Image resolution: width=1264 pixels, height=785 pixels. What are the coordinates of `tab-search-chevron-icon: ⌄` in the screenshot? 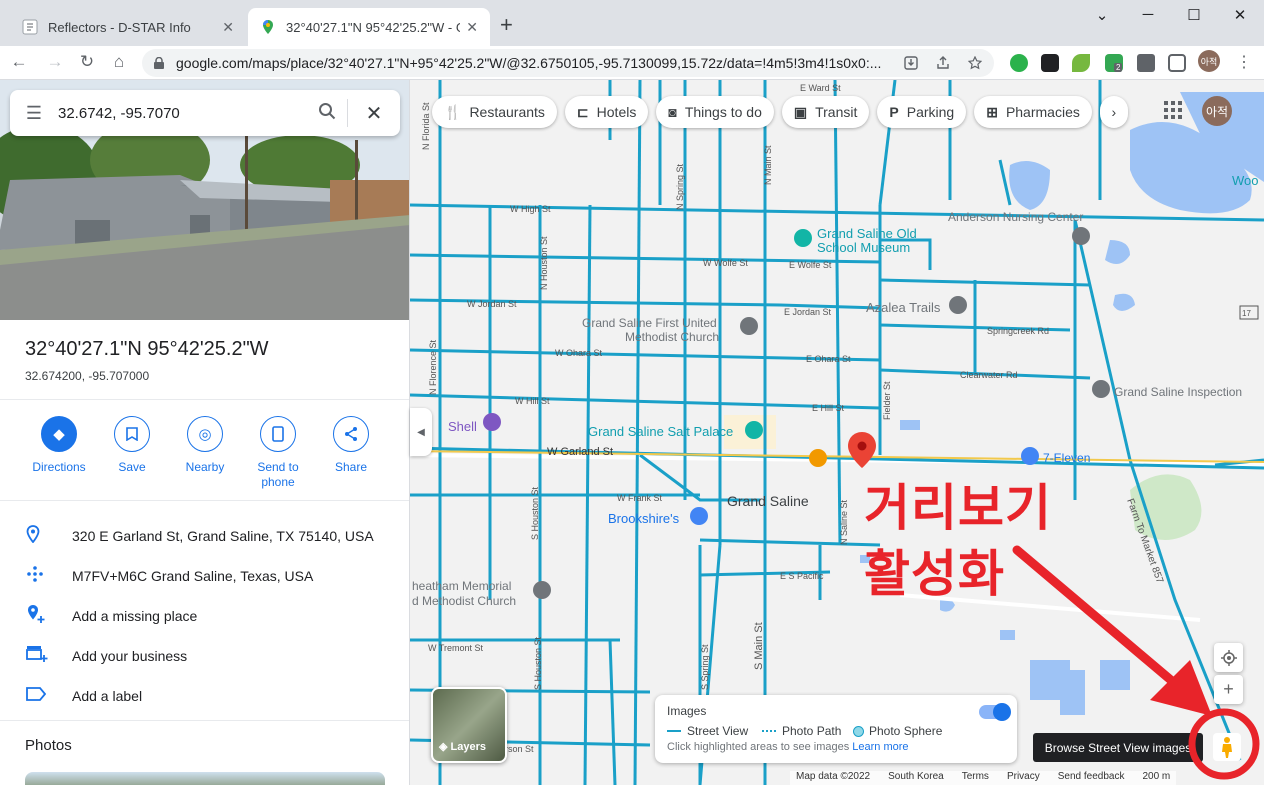 It's located at (1102, 15).